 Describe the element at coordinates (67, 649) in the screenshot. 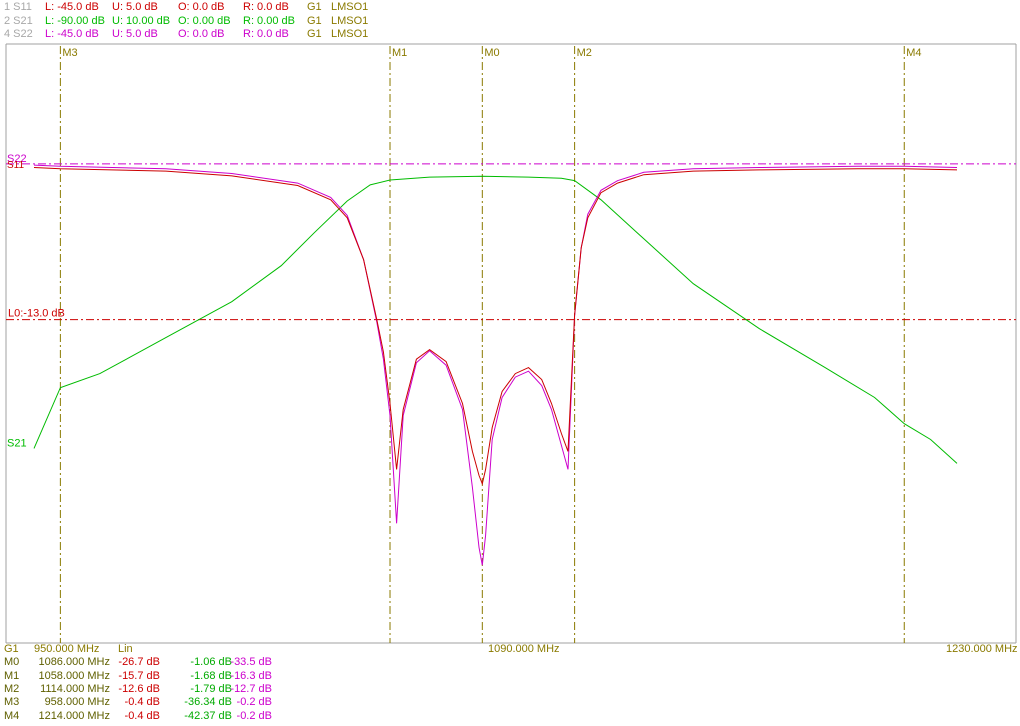

I see `axis-start: 950.000 MHz` at that location.